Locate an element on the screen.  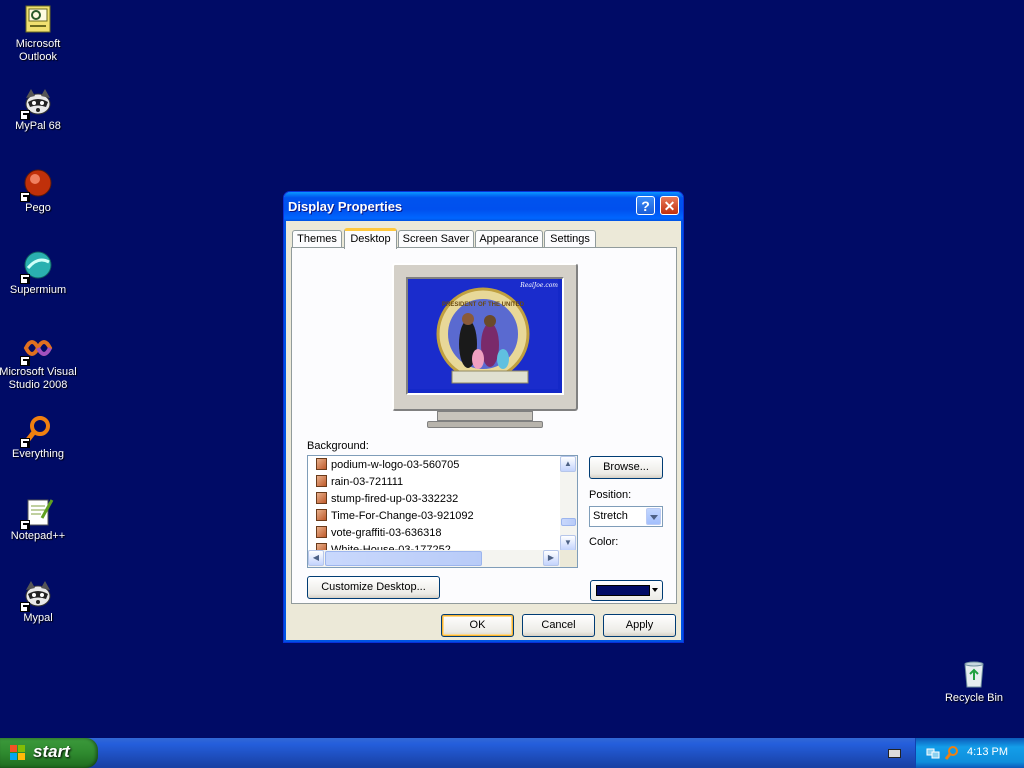
help-button: ? is located at coordinates (645, 205).